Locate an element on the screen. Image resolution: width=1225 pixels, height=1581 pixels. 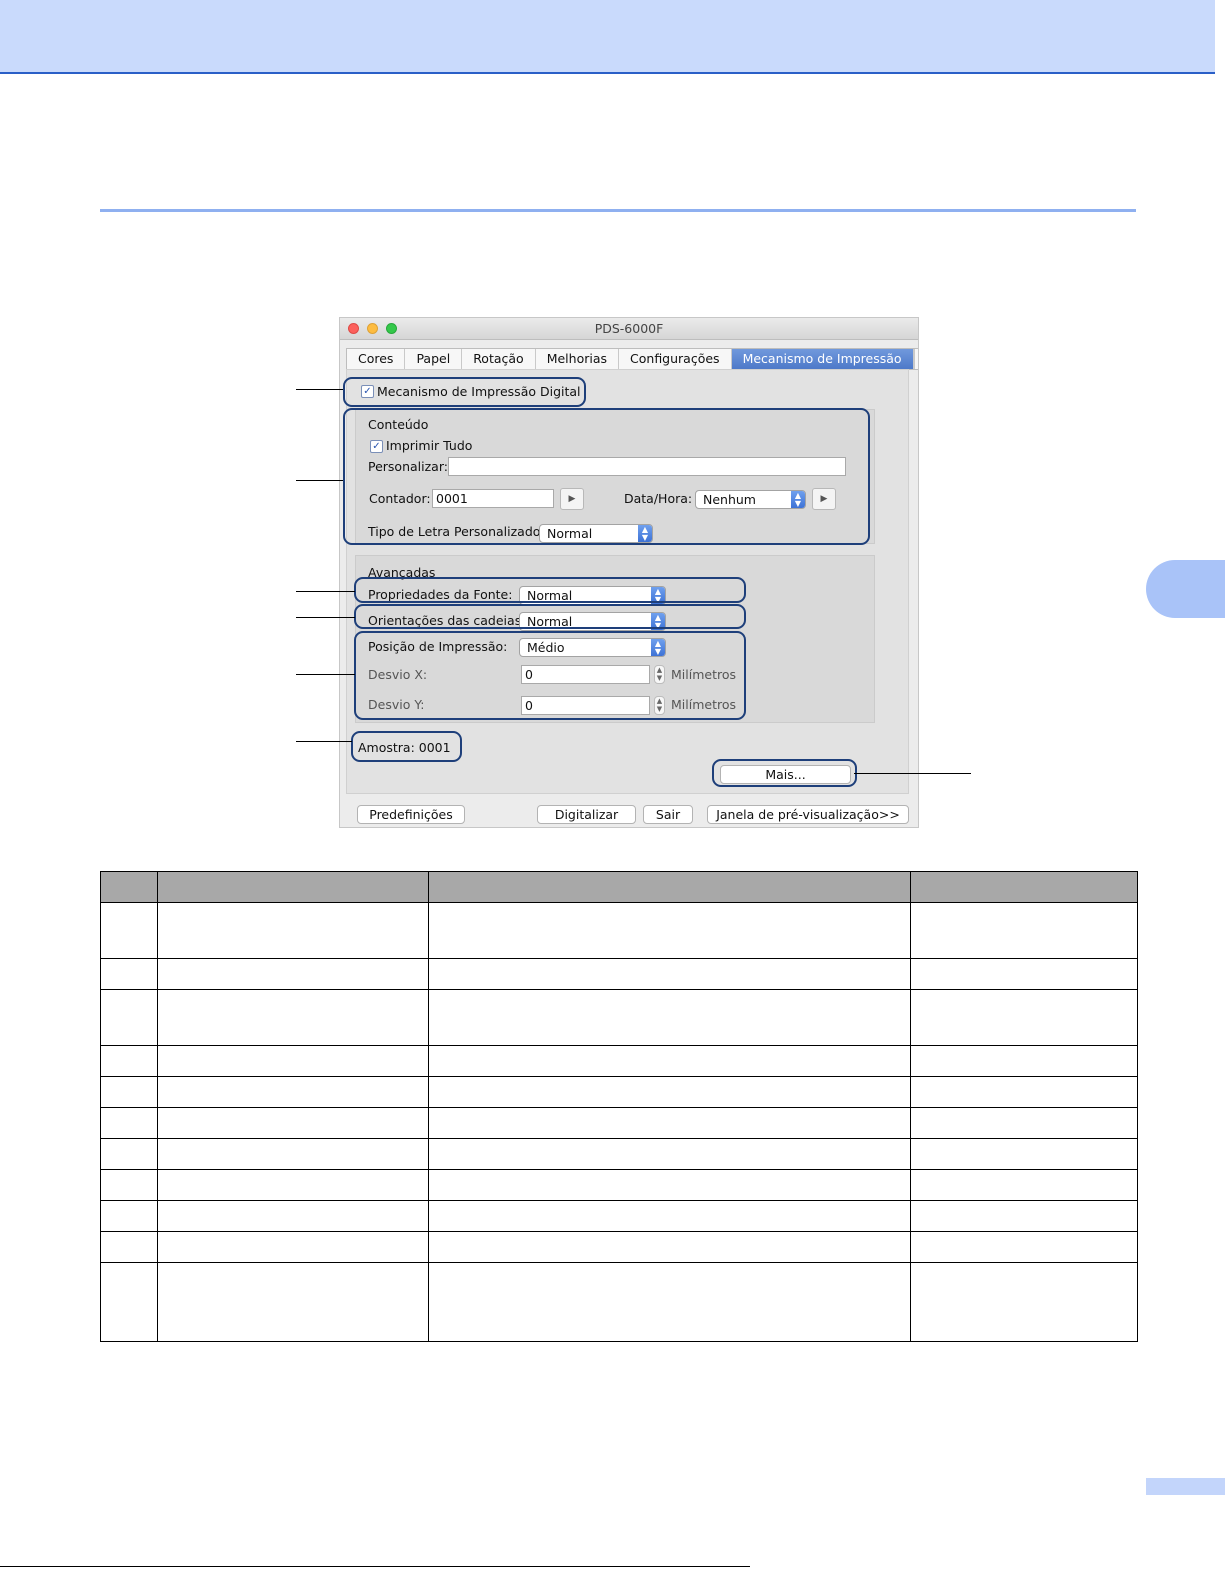
chapter-tab is located at coordinates (1185, 589).